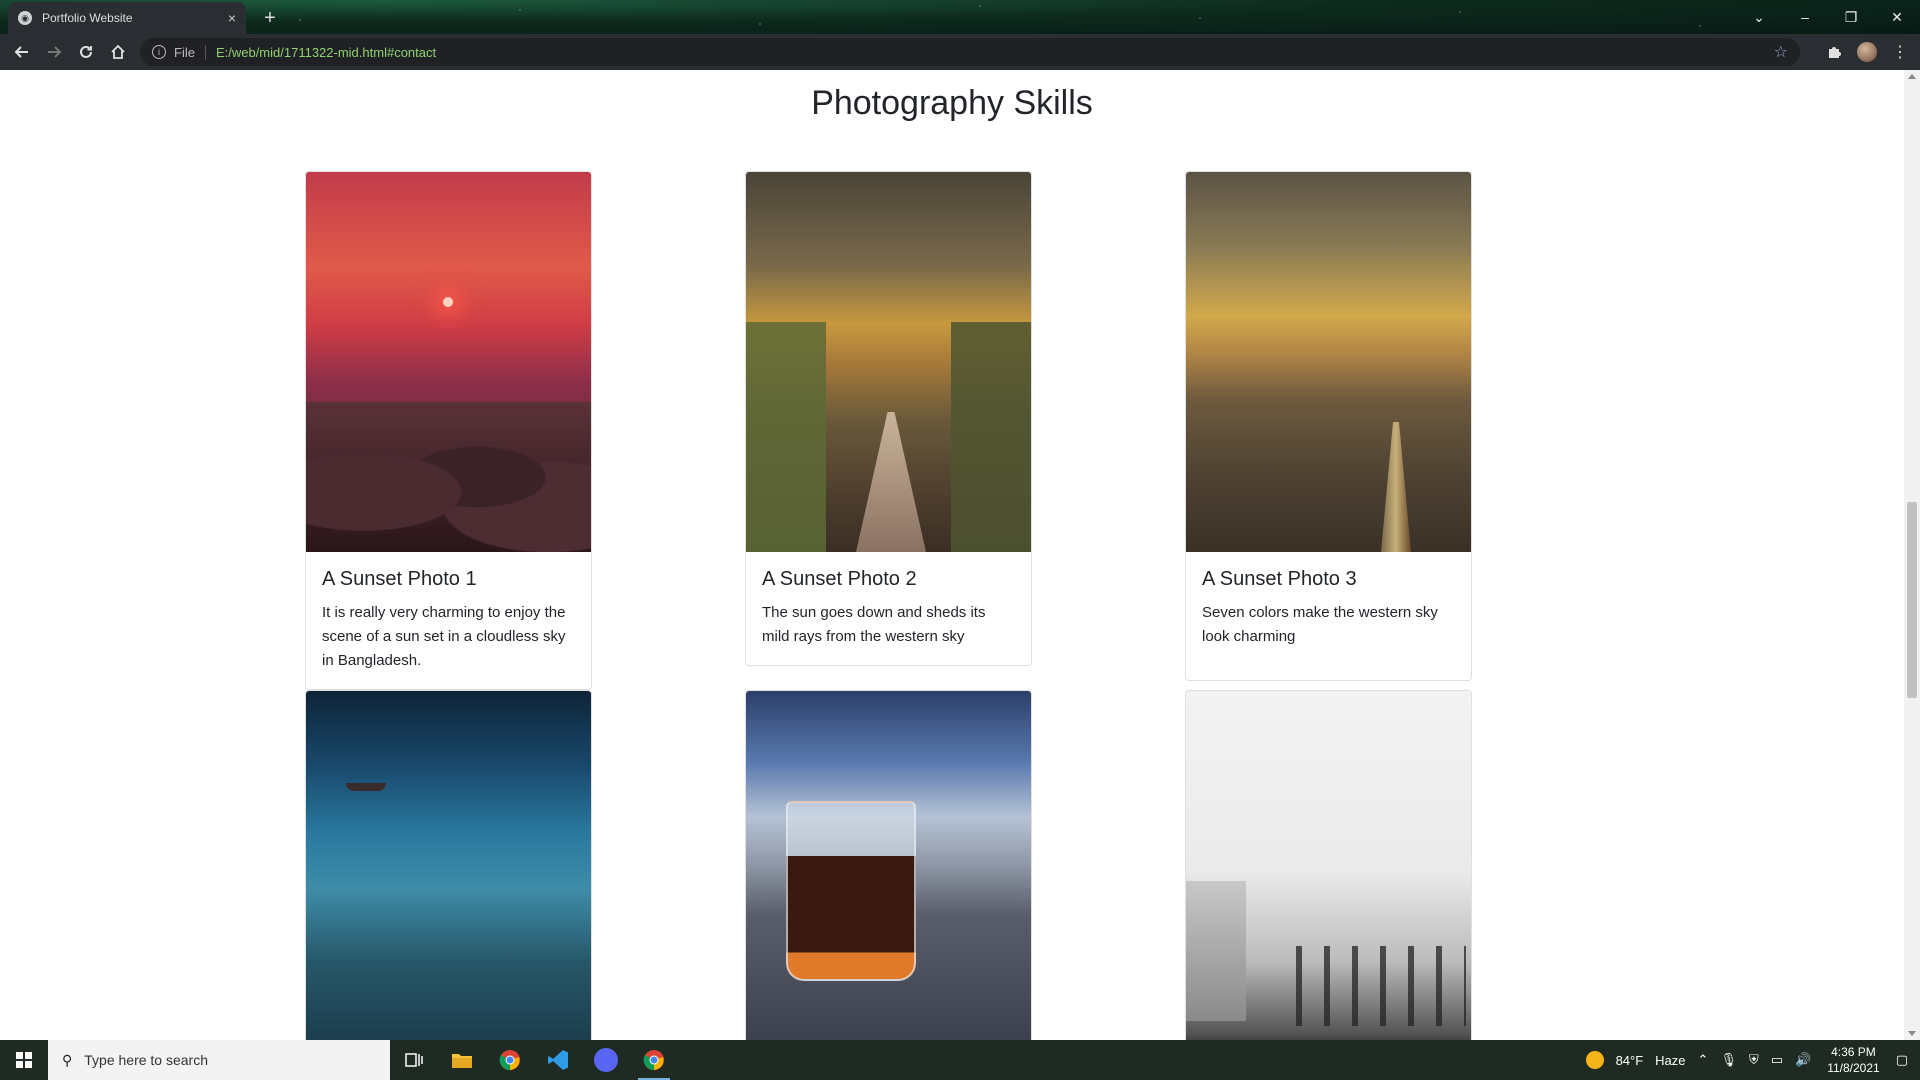  What do you see at coordinates (87, 18) in the screenshot?
I see `tab-title: Portfolio Website` at bounding box center [87, 18].